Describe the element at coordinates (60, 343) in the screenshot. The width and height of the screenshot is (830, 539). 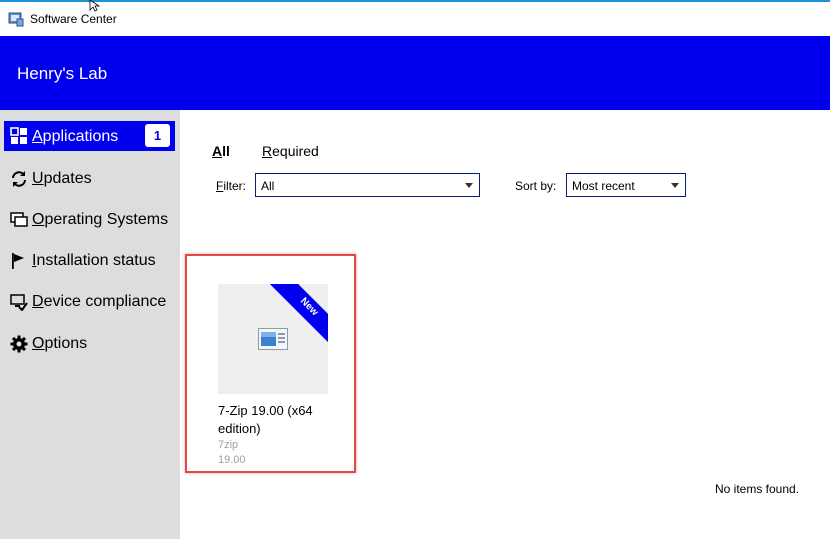
I see `sidebar-item-label: Options` at that location.